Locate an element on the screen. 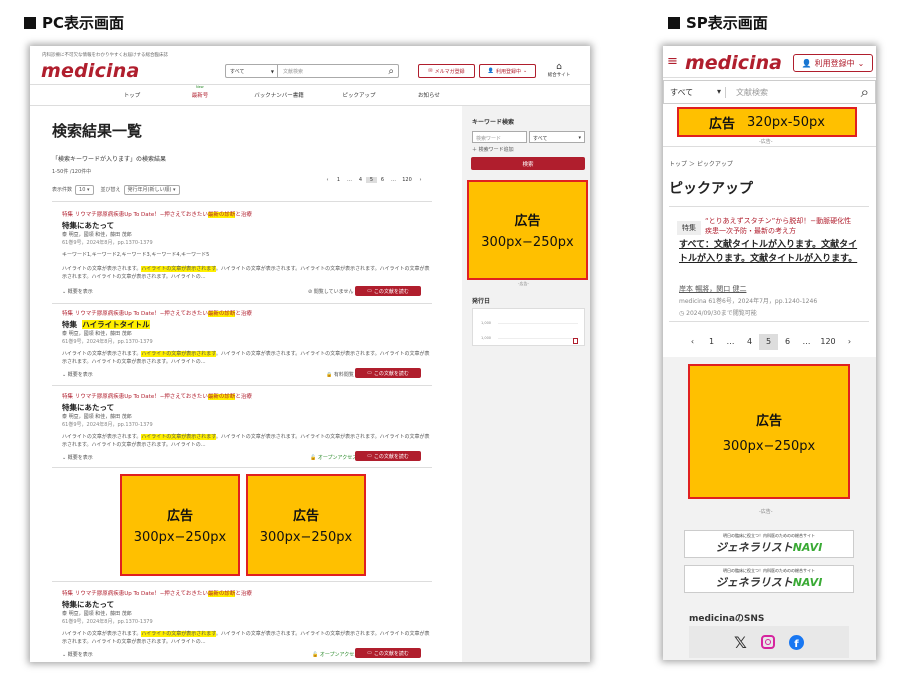 This screenshot has height=681, width=911. access-limit: ◷ 2024/09/30まで閲覧可能 is located at coordinates (718, 313).